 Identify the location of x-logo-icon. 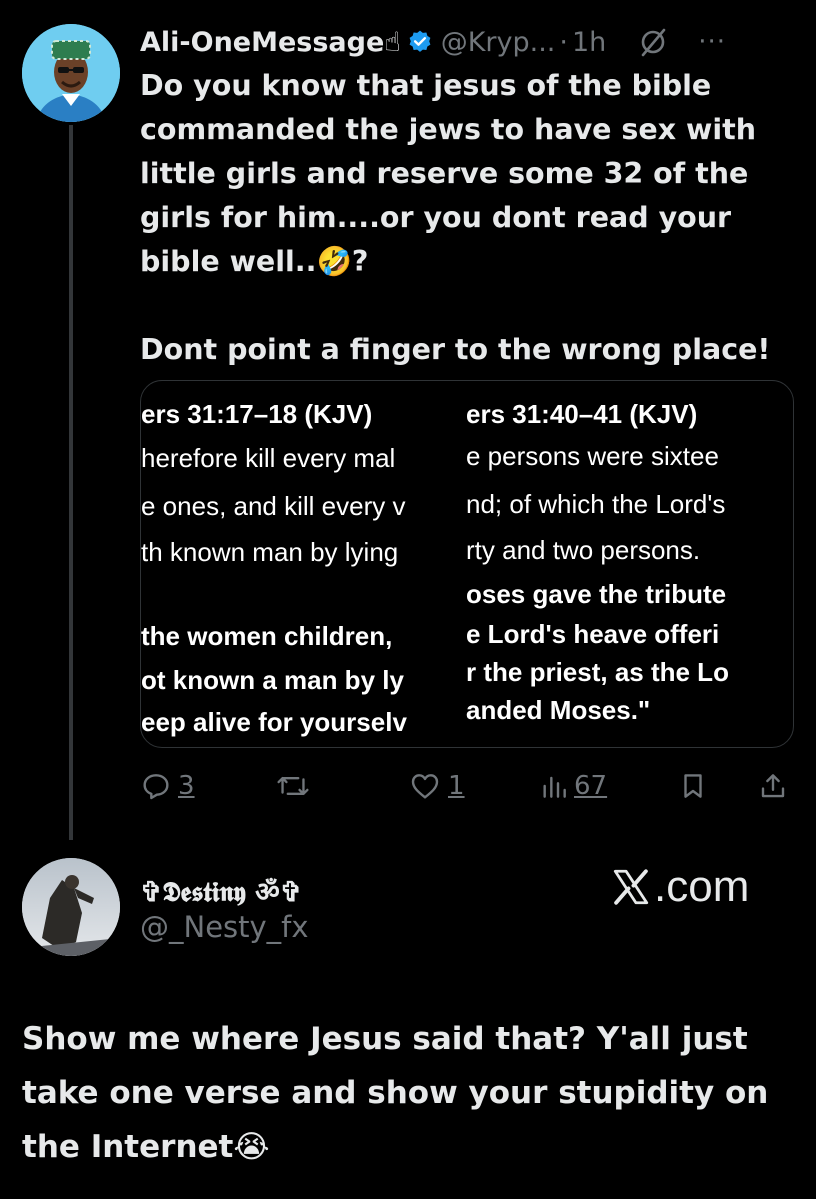
(631, 887).